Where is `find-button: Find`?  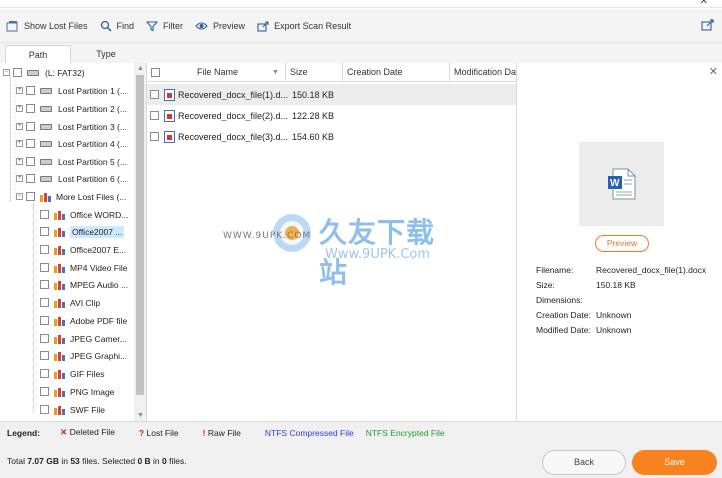 find-button: Find is located at coordinates (117, 26).